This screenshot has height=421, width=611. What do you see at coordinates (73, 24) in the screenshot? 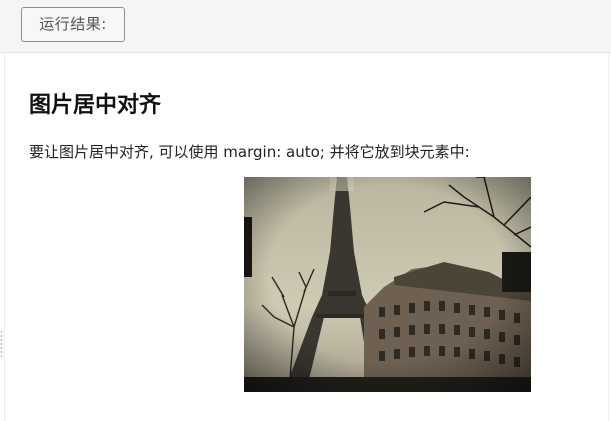
I see `run-result-button: 运行结果:` at bounding box center [73, 24].